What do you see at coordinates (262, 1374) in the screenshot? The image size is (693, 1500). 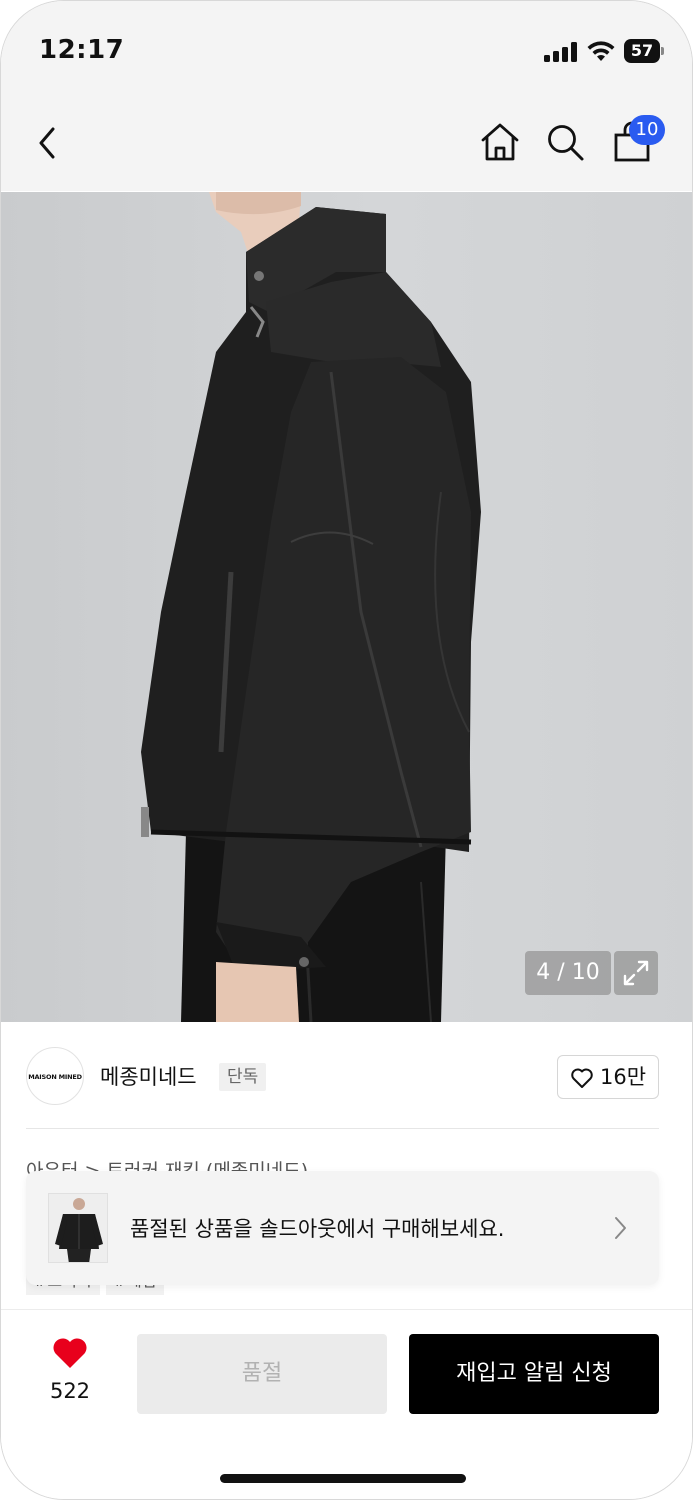 I see `soldout-button: 품절` at bounding box center [262, 1374].